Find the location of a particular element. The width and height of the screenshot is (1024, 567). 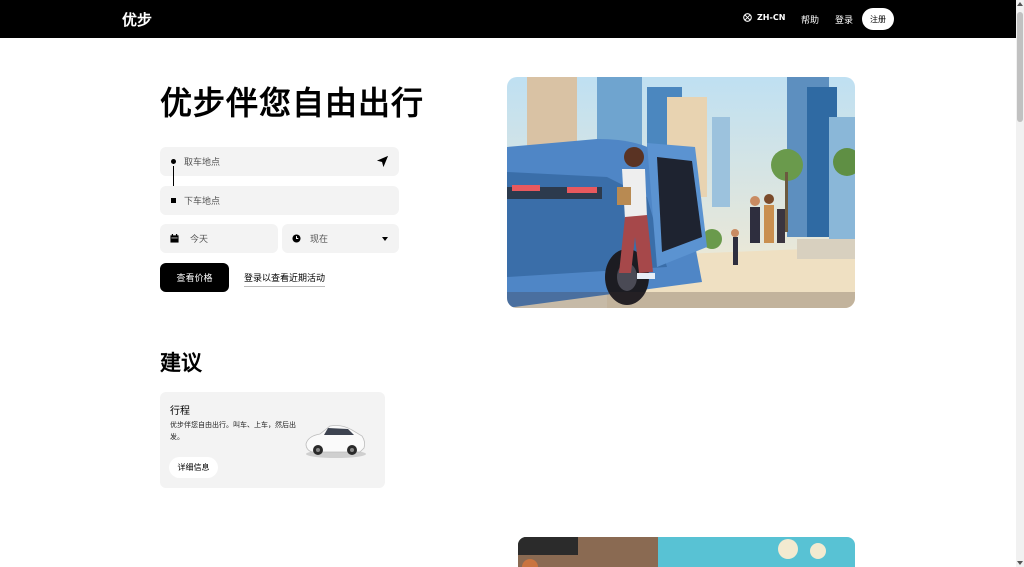

pickup-placeholder: 取车地点 is located at coordinates (202, 163).